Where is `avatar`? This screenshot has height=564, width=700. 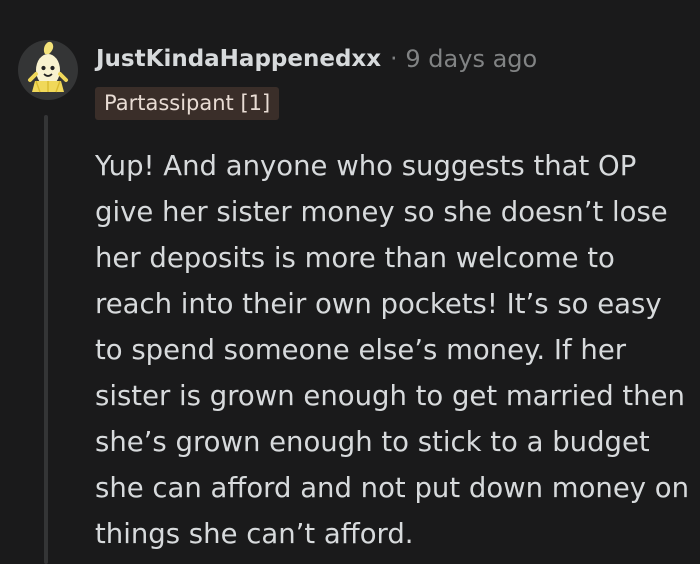
avatar is located at coordinates (48, 70).